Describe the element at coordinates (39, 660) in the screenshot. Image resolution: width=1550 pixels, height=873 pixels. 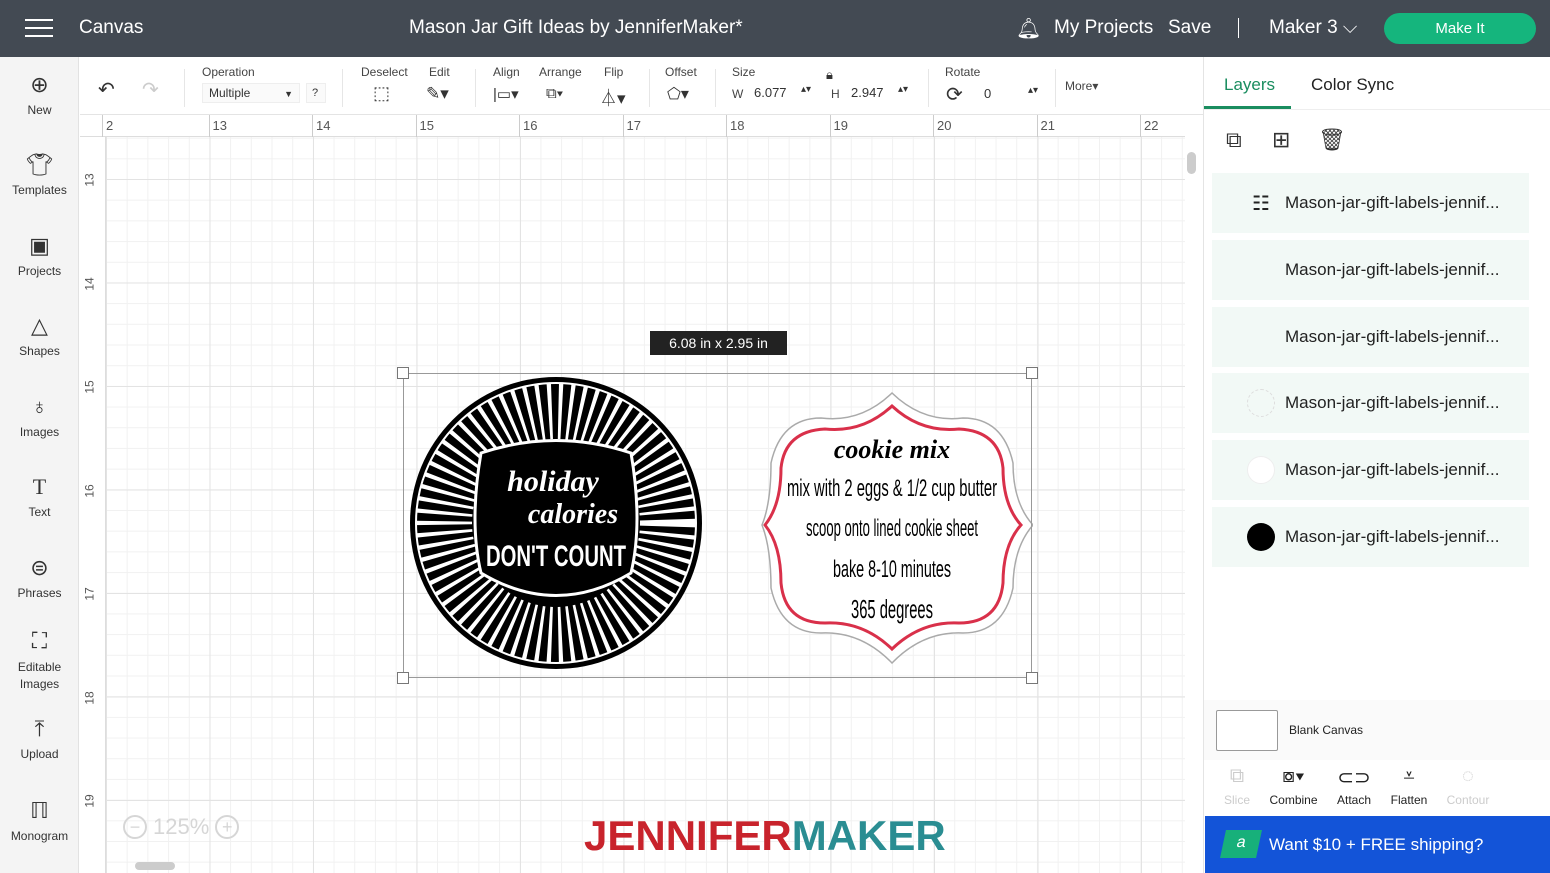
I see `sidebar-item-editable-images: ⛶ Editable Images` at that location.